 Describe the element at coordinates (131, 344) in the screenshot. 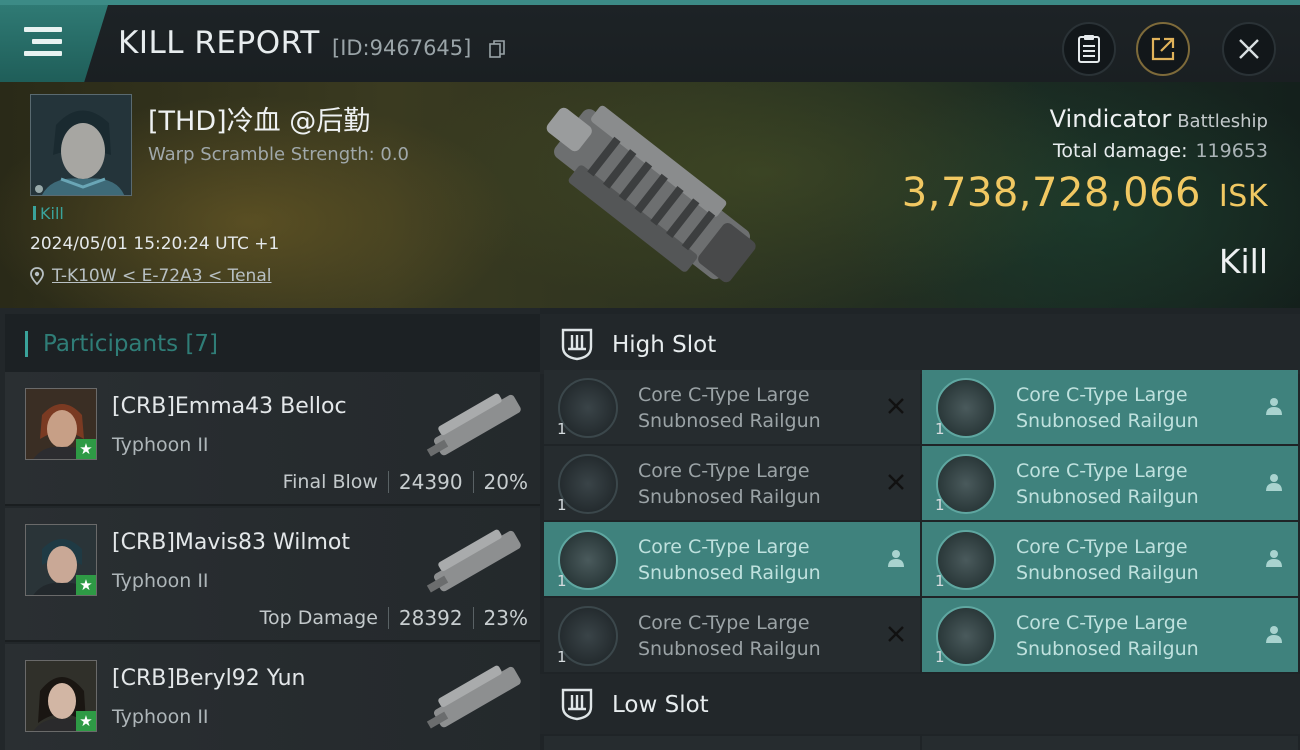

I see `participants-title: Participants [7]` at that location.